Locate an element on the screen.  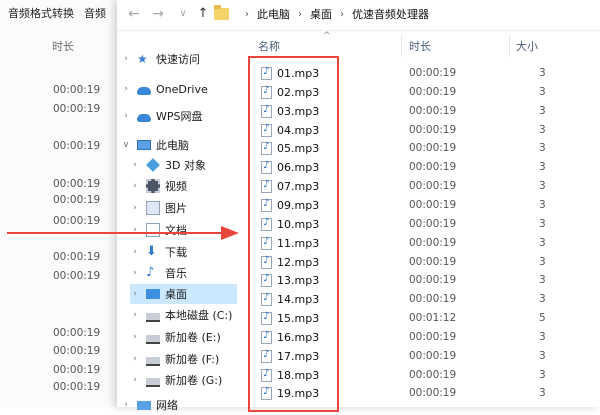
music-icon: ♪ is located at coordinates (150, 272).